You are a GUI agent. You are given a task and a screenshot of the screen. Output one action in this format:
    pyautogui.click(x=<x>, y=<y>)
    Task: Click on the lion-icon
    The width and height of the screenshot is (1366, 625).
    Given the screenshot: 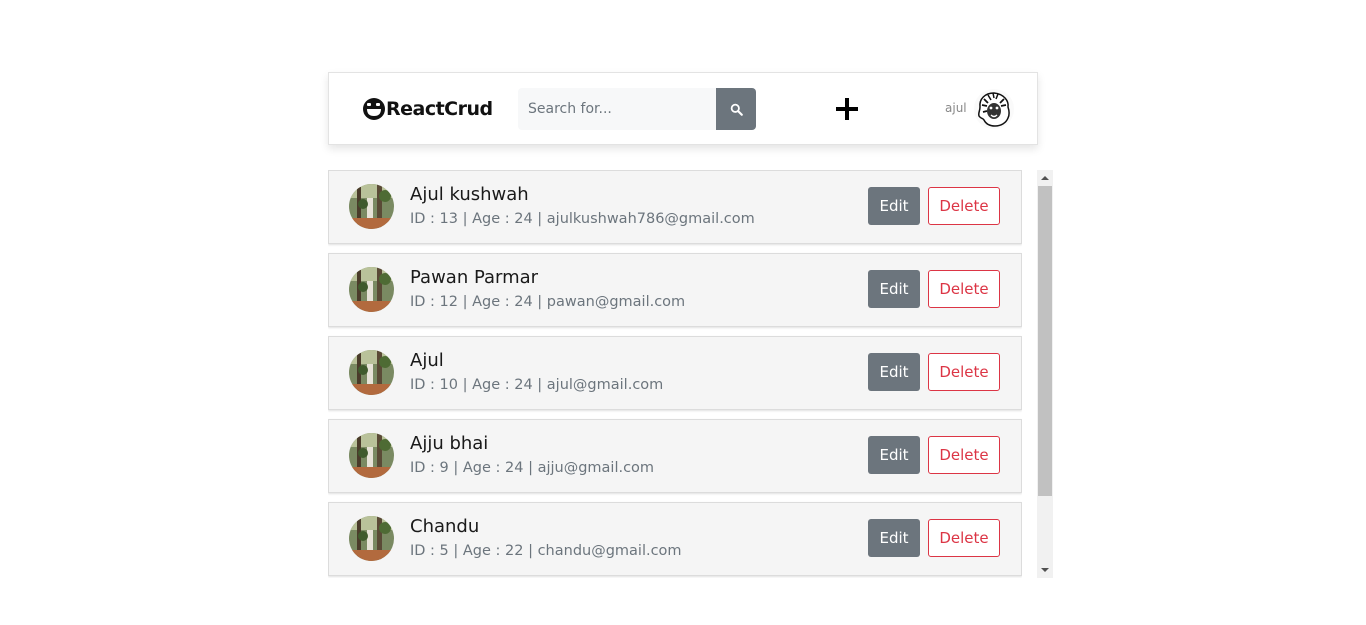 What is the action you would take?
    pyautogui.click(x=993, y=109)
    